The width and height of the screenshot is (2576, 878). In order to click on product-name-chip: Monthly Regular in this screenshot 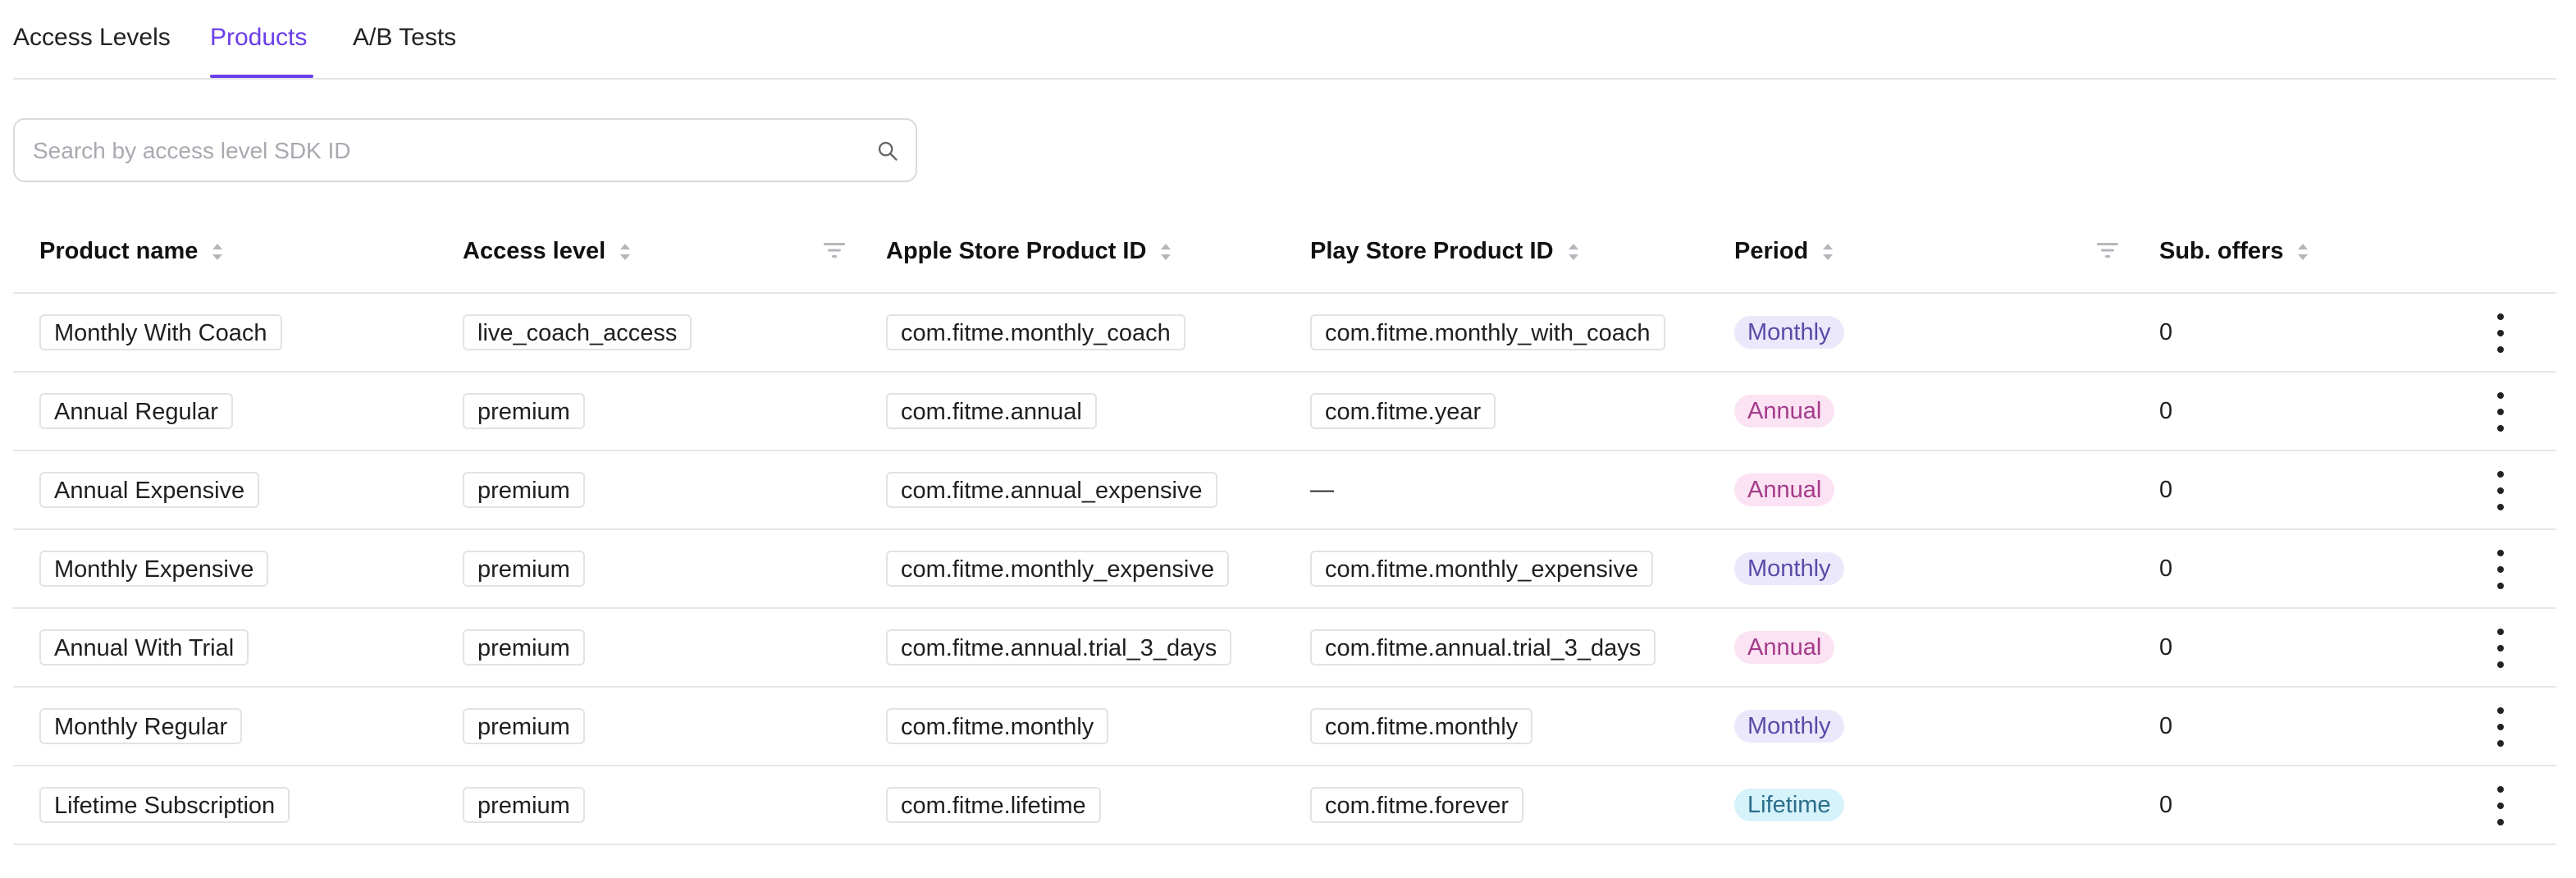, I will do `click(141, 726)`.